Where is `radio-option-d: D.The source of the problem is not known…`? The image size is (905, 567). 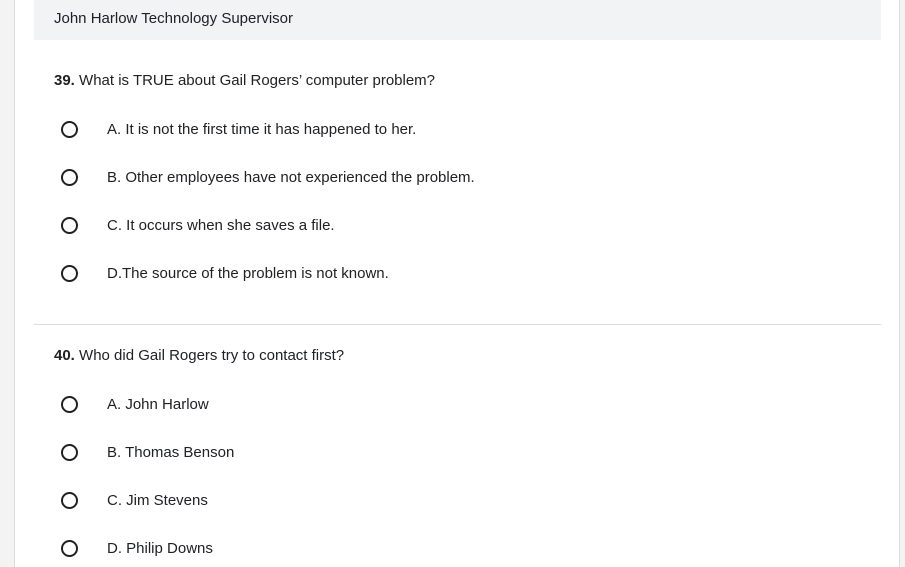 radio-option-d: D.The source of the problem is not known… is located at coordinates (464, 273).